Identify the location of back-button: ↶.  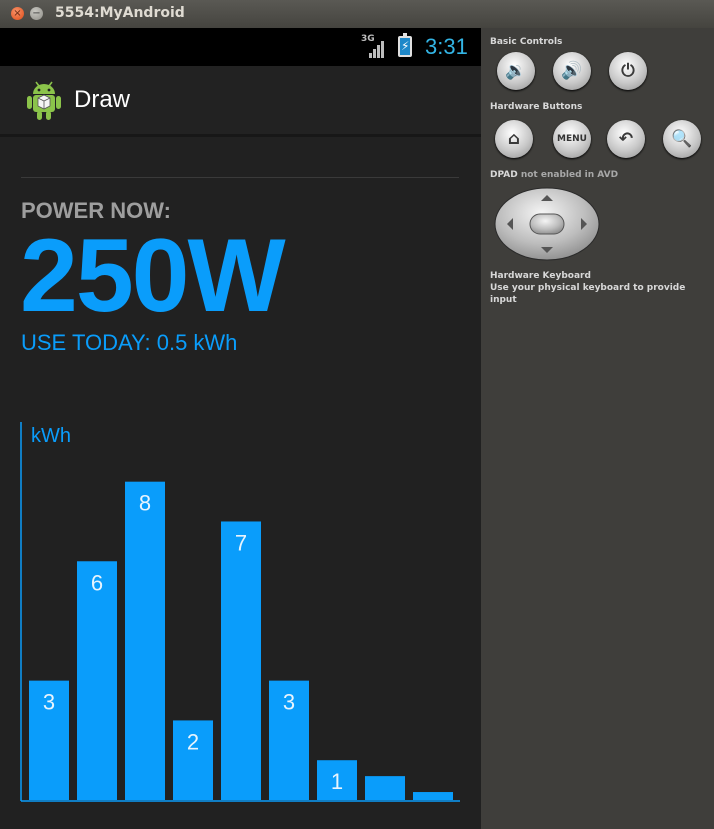
(626, 139).